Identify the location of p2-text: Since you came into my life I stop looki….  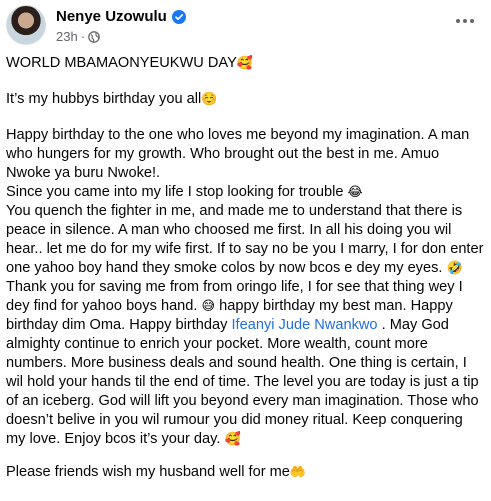
(175, 192).